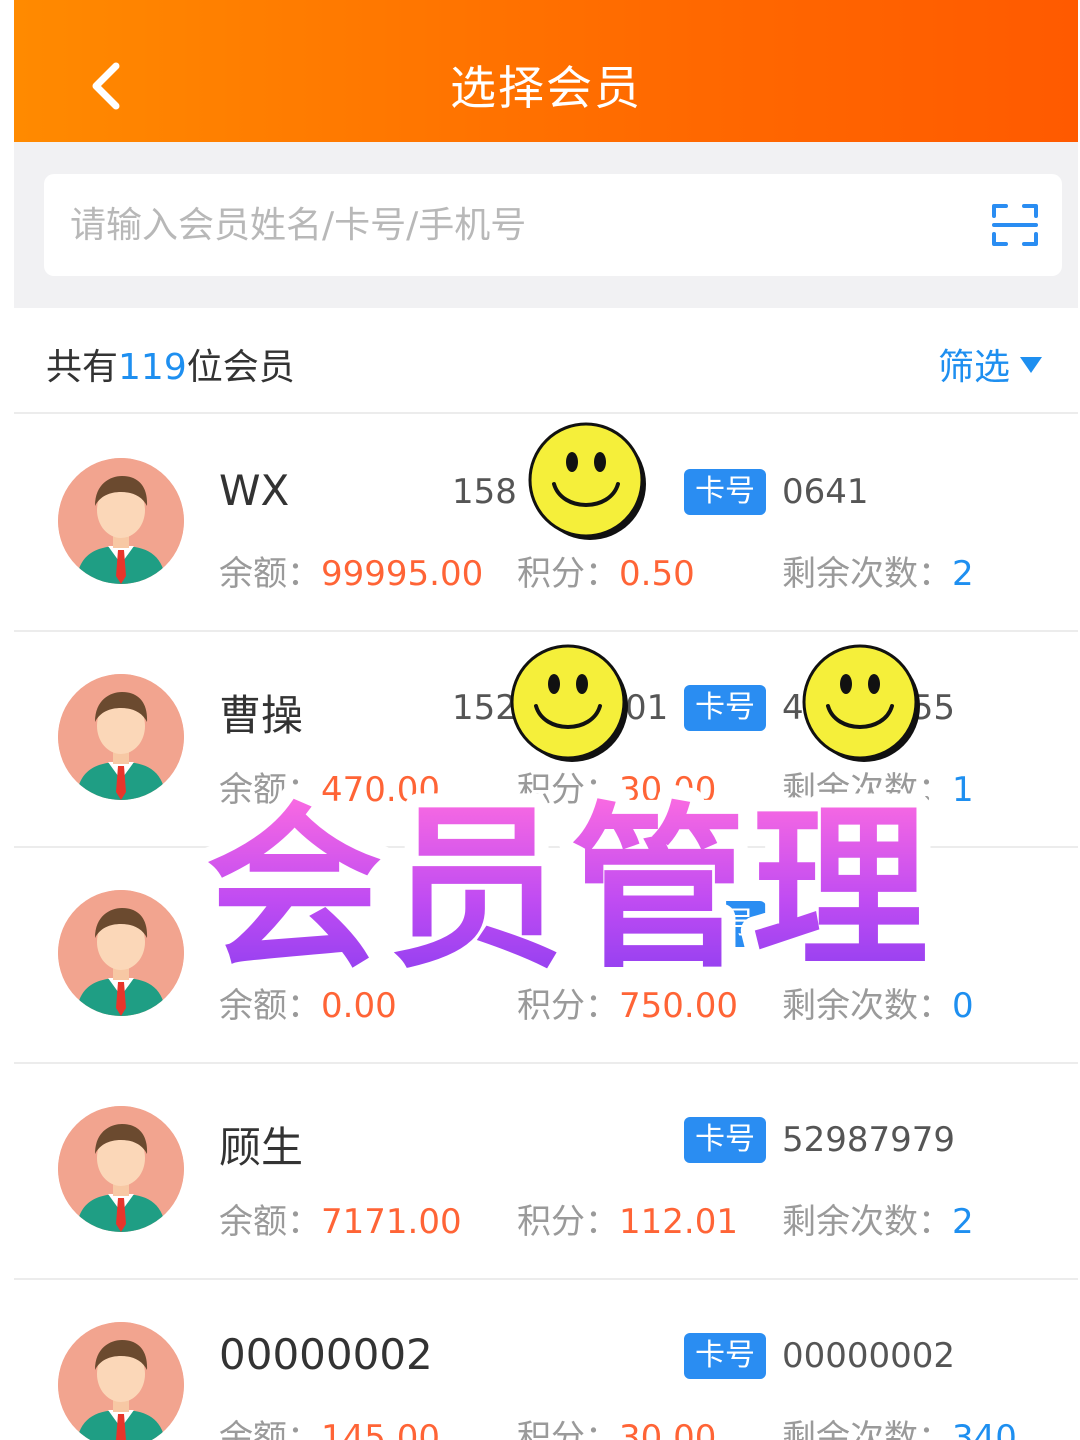 This screenshot has width=1080, height=1440. What do you see at coordinates (963, 1006) in the screenshot?
I see `remaining-value: 0` at bounding box center [963, 1006].